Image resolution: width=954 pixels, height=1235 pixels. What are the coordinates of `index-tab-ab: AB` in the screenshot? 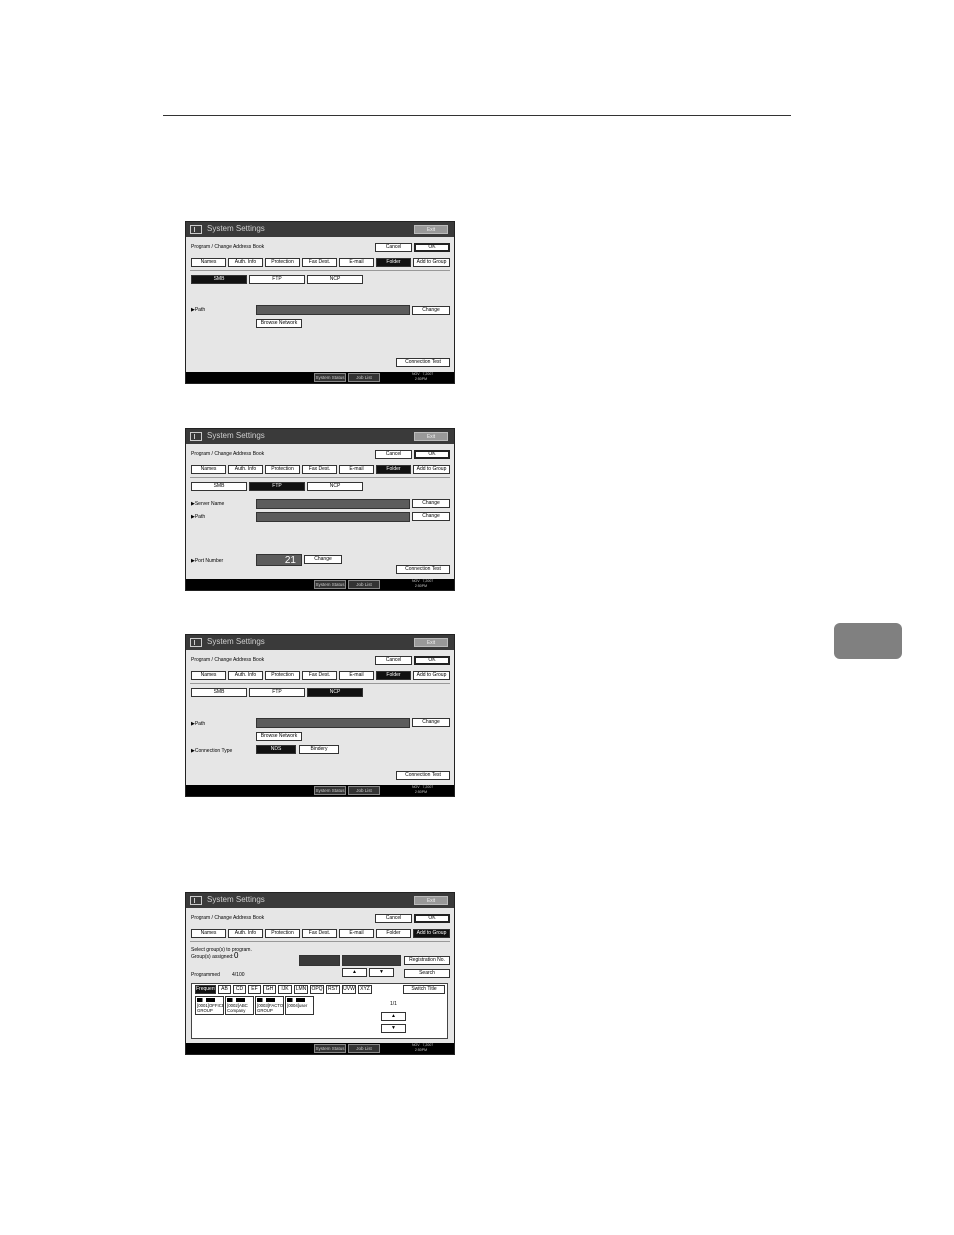 It's located at (224, 989).